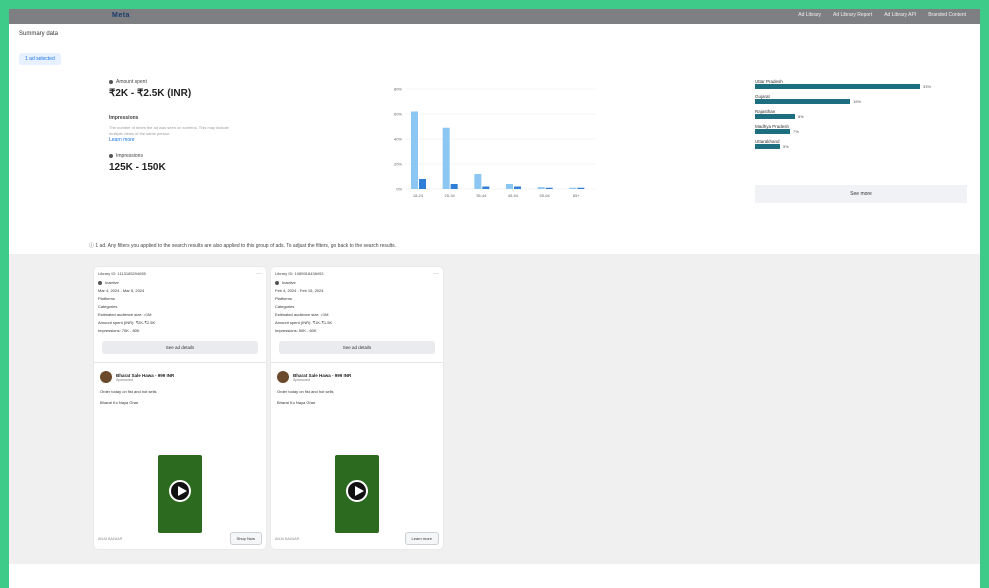 Image resolution: width=989 pixels, height=588 pixels. Describe the element at coordinates (357, 538) in the screenshot. I see `ad-footer: ANJU BAZAAR Learn more` at that location.